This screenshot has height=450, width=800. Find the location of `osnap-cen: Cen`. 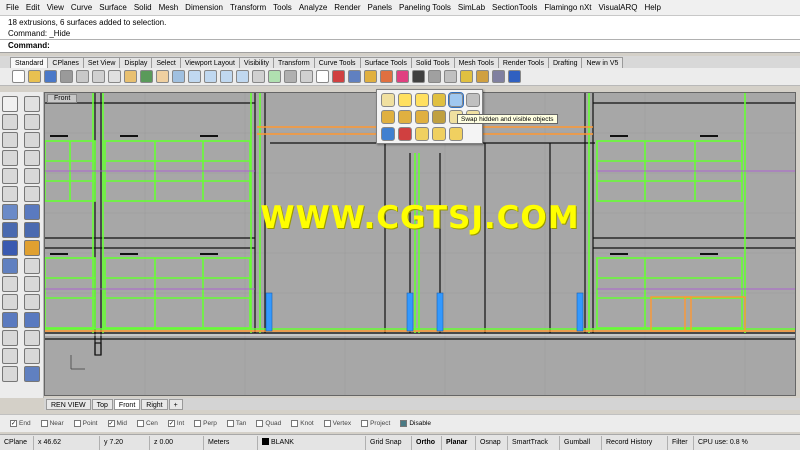

osnap-cen: Cen is located at coordinates (147, 423).